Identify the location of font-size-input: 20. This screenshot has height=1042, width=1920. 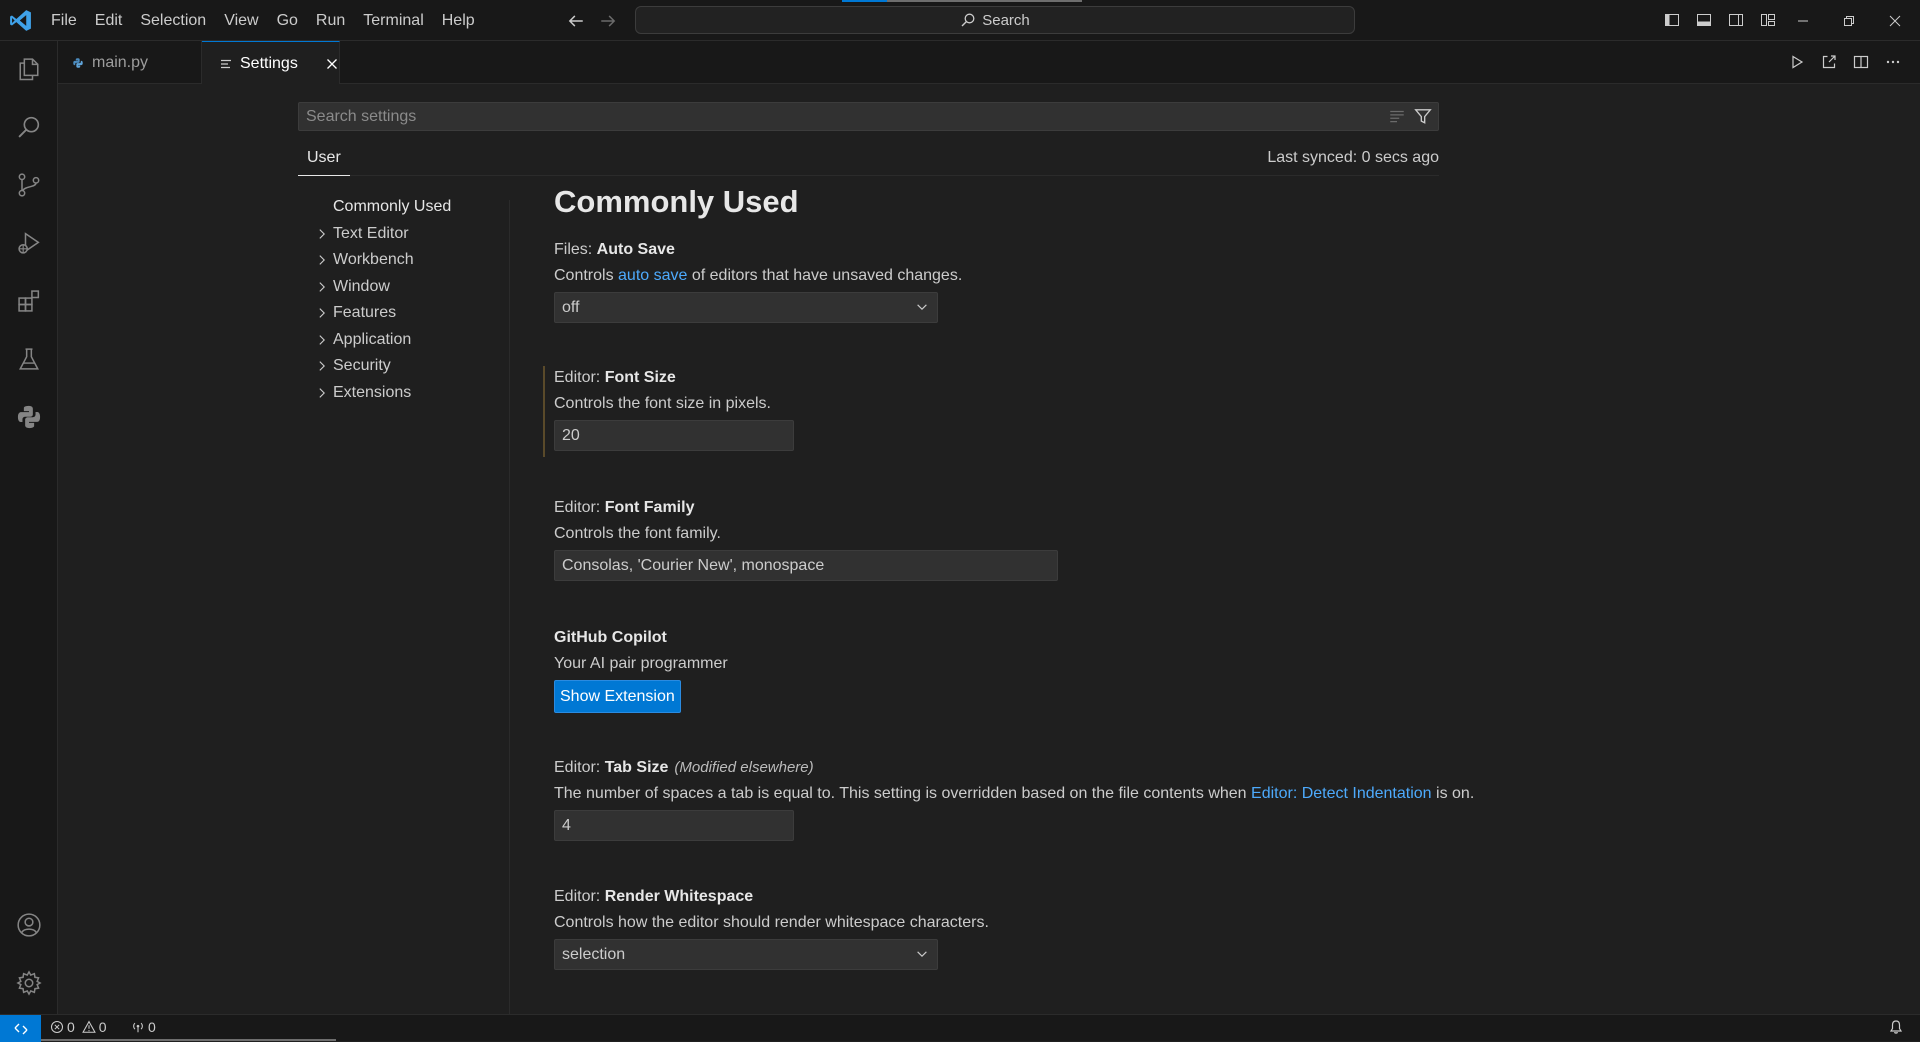
(674, 435).